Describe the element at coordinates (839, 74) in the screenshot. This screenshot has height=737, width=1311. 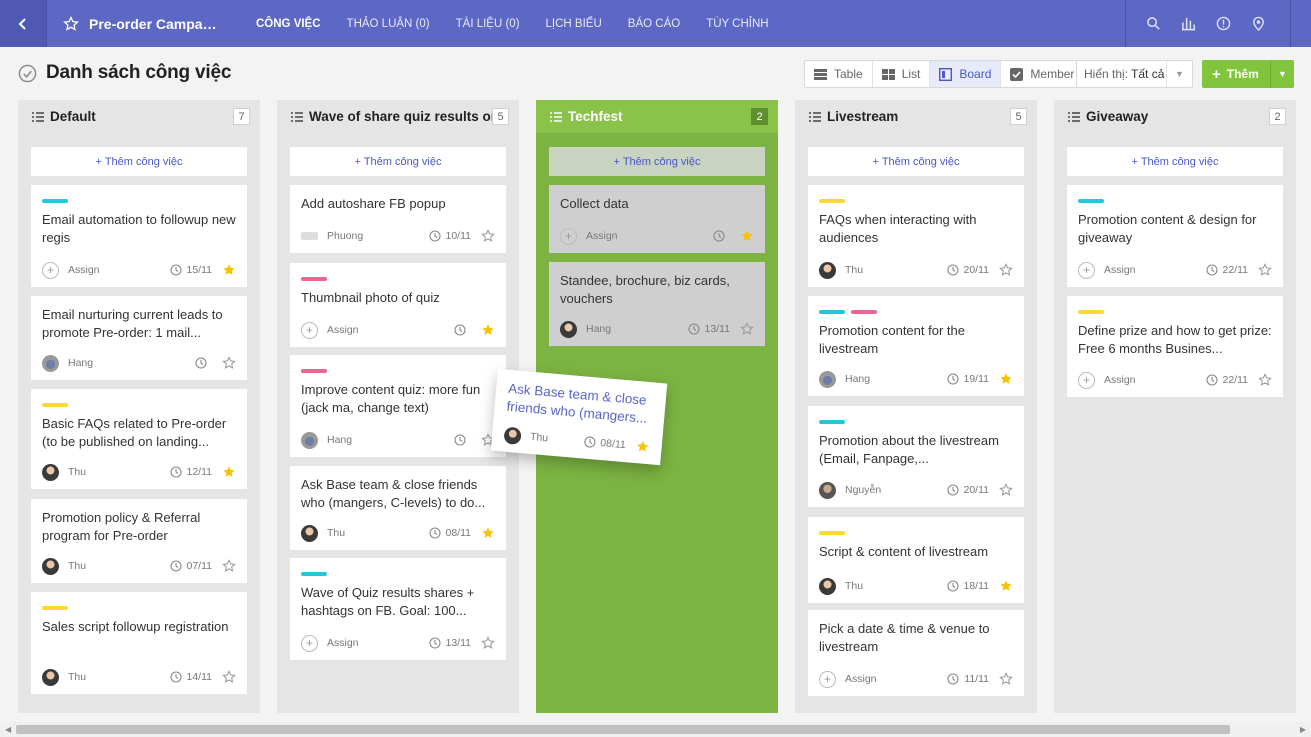
I see `view-table-button: Table` at that location.